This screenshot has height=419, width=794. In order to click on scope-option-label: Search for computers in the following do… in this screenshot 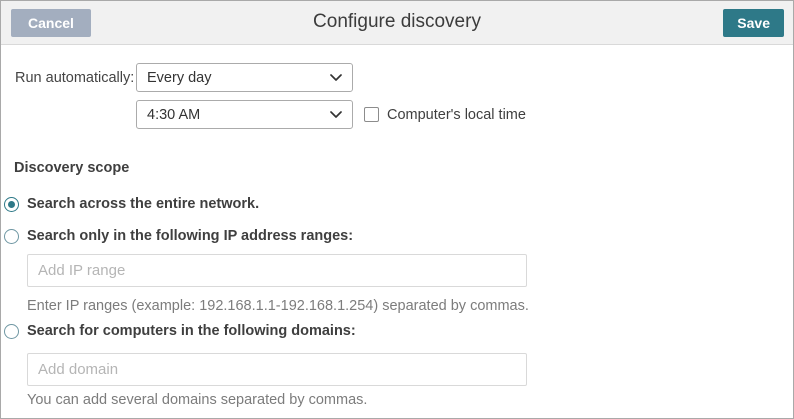, I will do `click(191, 331)`.